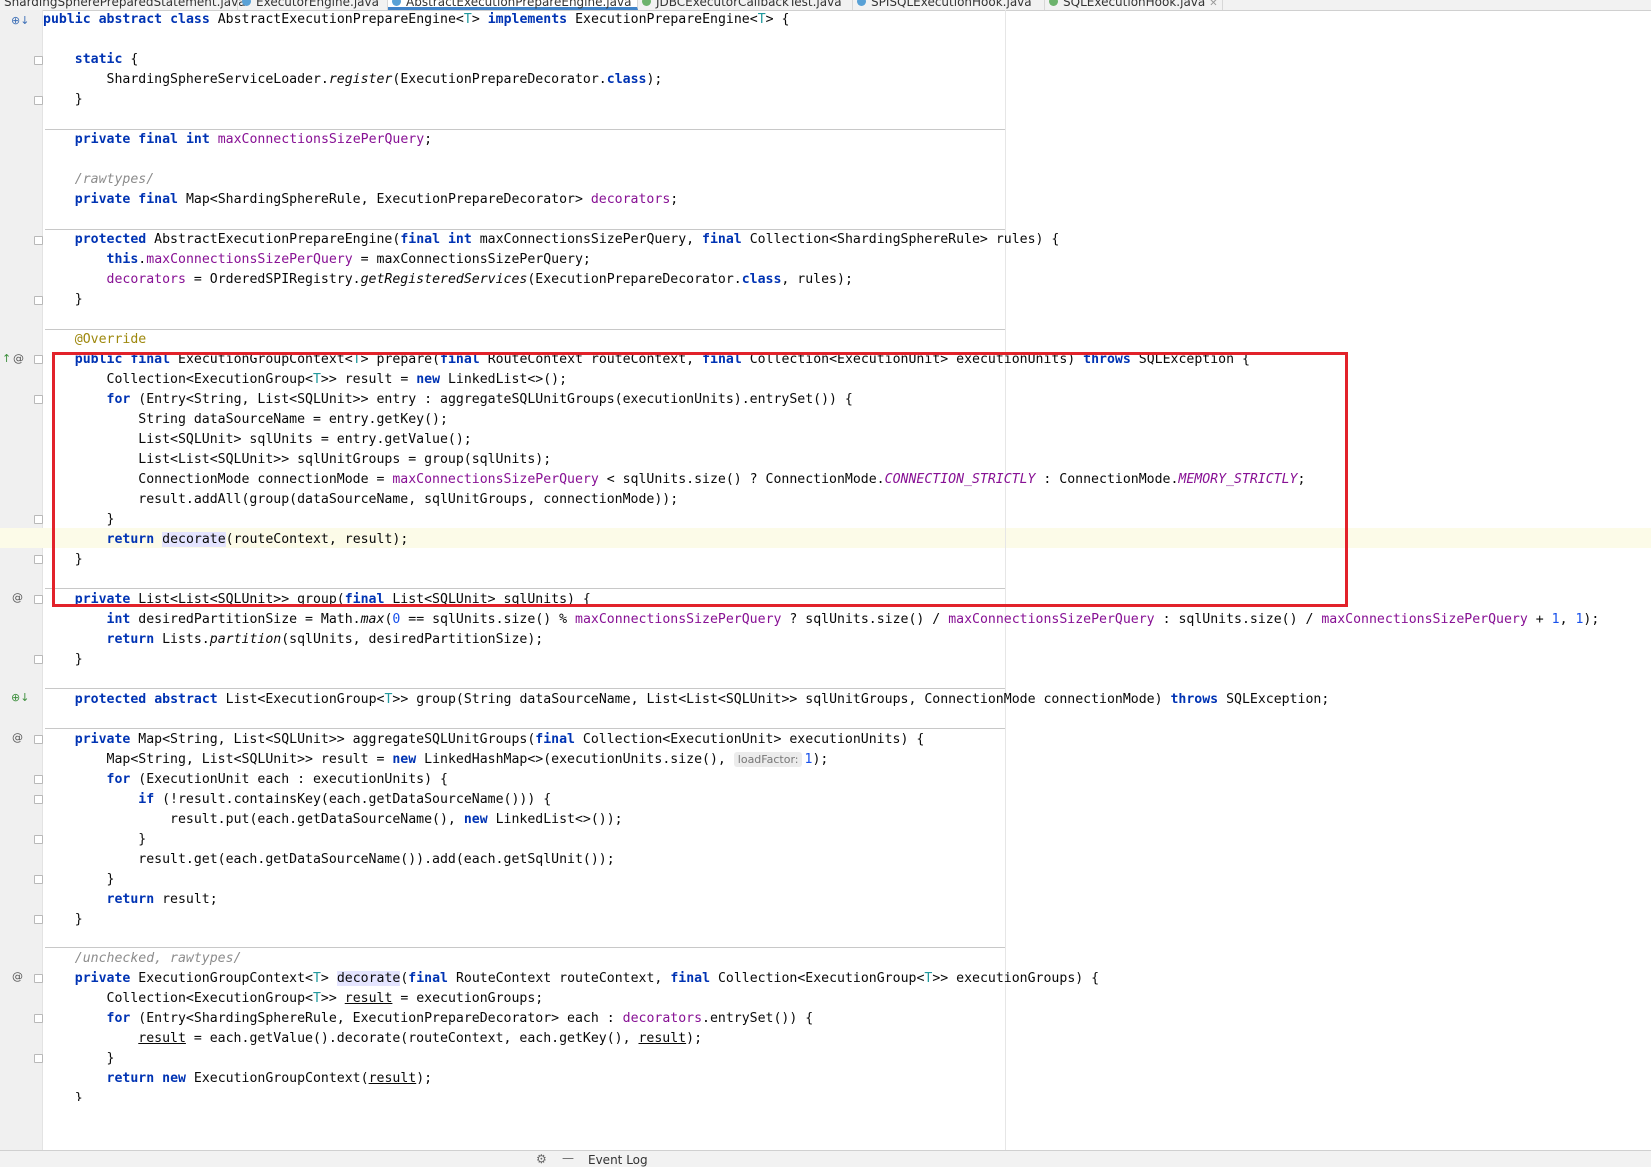 The width and height of the screenshot is (1651, 1167). I want to click on event-log-tab: Event Log, so click(618, 1160).